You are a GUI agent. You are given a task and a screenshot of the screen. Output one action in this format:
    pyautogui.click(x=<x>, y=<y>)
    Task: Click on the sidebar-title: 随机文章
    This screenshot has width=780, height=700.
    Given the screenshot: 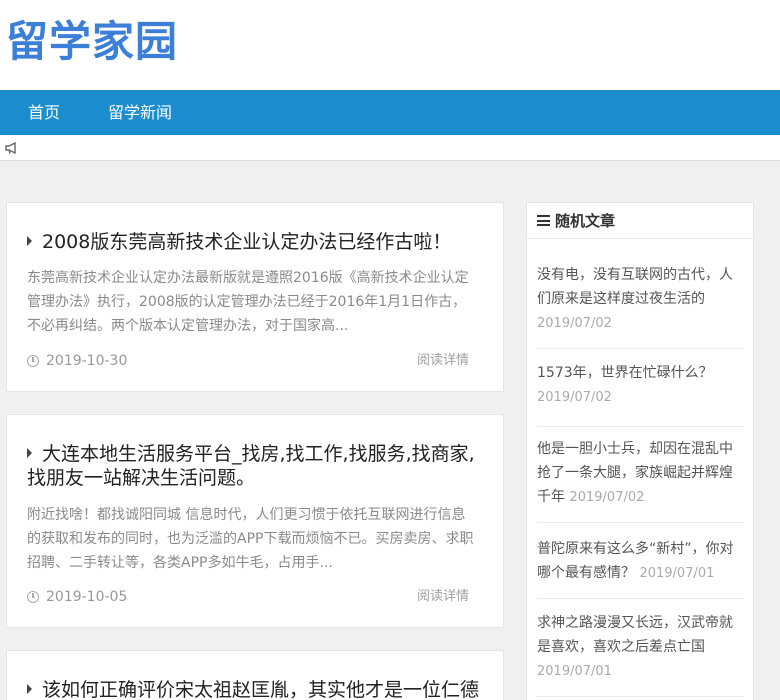 What is the action you would take?
    pyautogui.click(x=585, y=221)
    